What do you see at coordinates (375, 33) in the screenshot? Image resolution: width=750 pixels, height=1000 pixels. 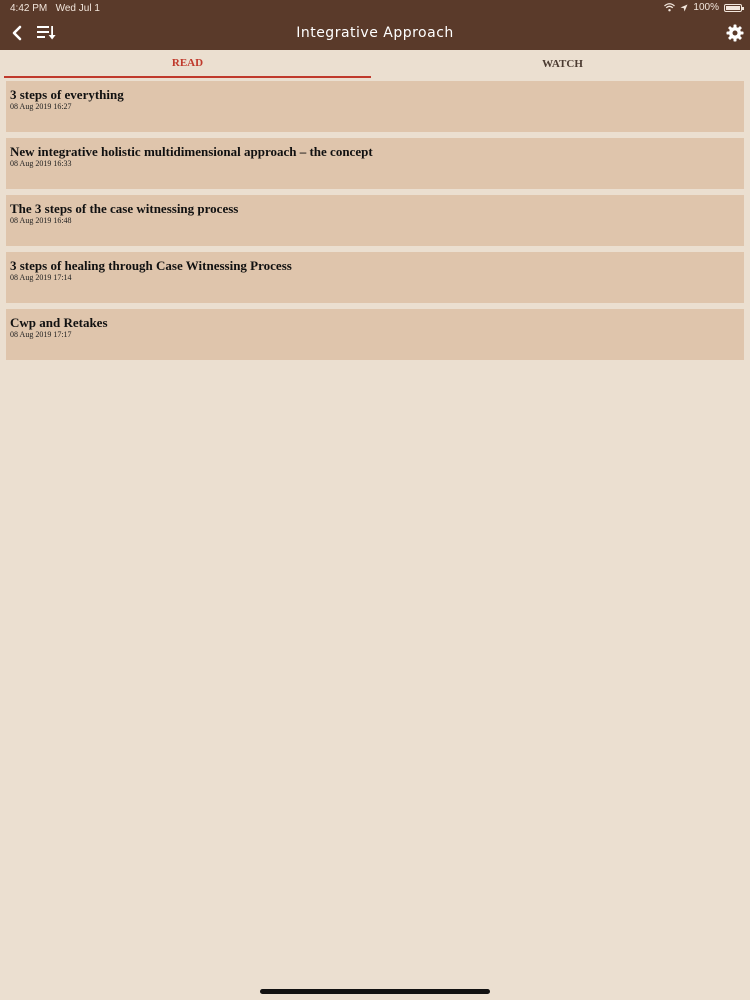 I see `page-title: Integrative Approach` at bounding box center [375, 33].